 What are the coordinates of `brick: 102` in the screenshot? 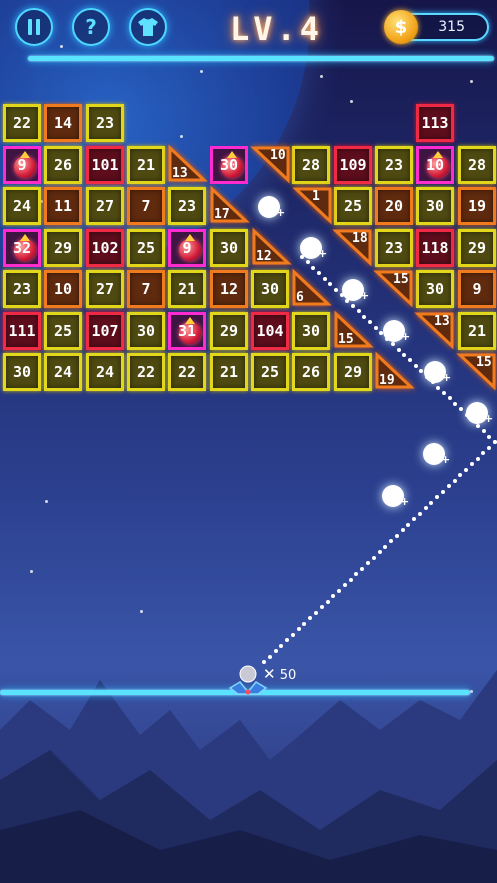 It's located at (105, 248).